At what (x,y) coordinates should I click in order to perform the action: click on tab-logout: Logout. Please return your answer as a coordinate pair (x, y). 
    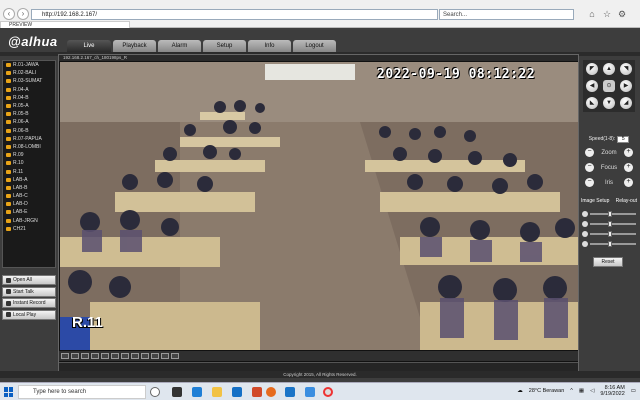
    Looking at the image, I should click on (314, 46).